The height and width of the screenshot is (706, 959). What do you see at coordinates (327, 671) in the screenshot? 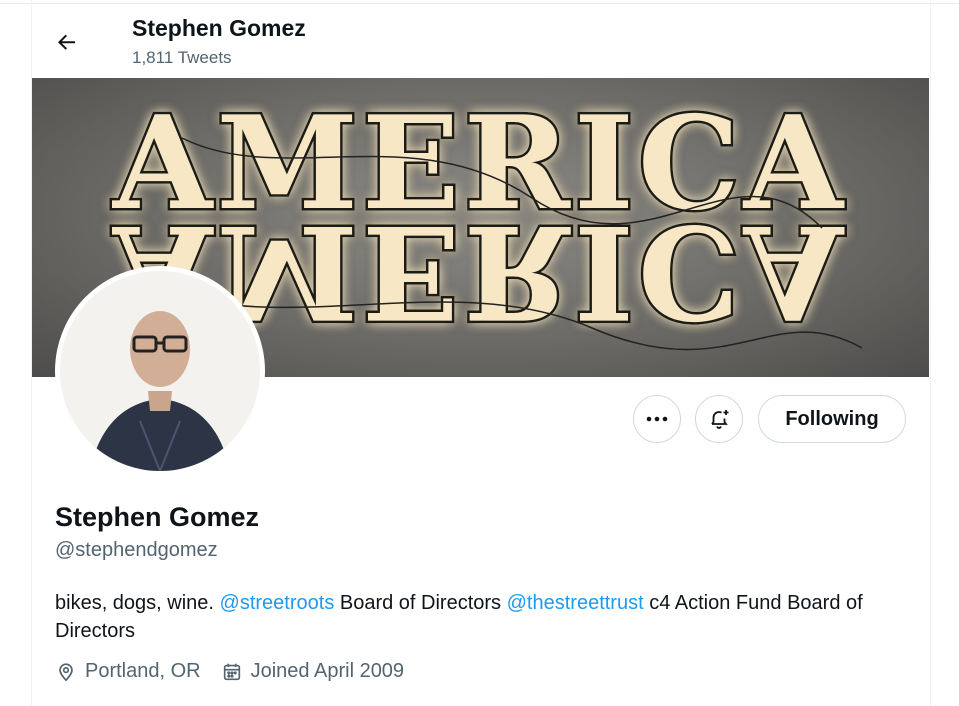
I see `joined-text: Joined April 2009` at bounding box center [327, 671].